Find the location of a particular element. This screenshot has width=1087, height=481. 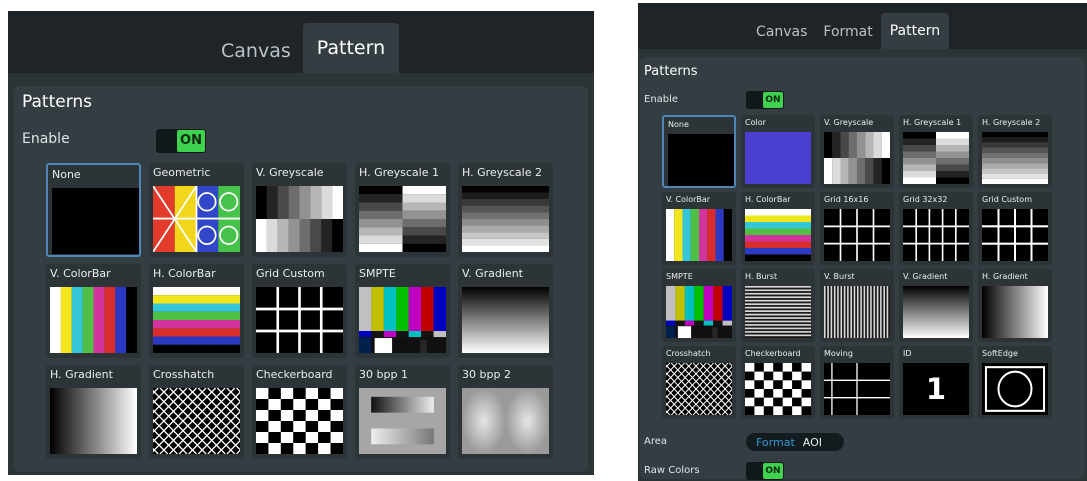

v-gradient-pattern-icon is located at coordinates (505, 320).